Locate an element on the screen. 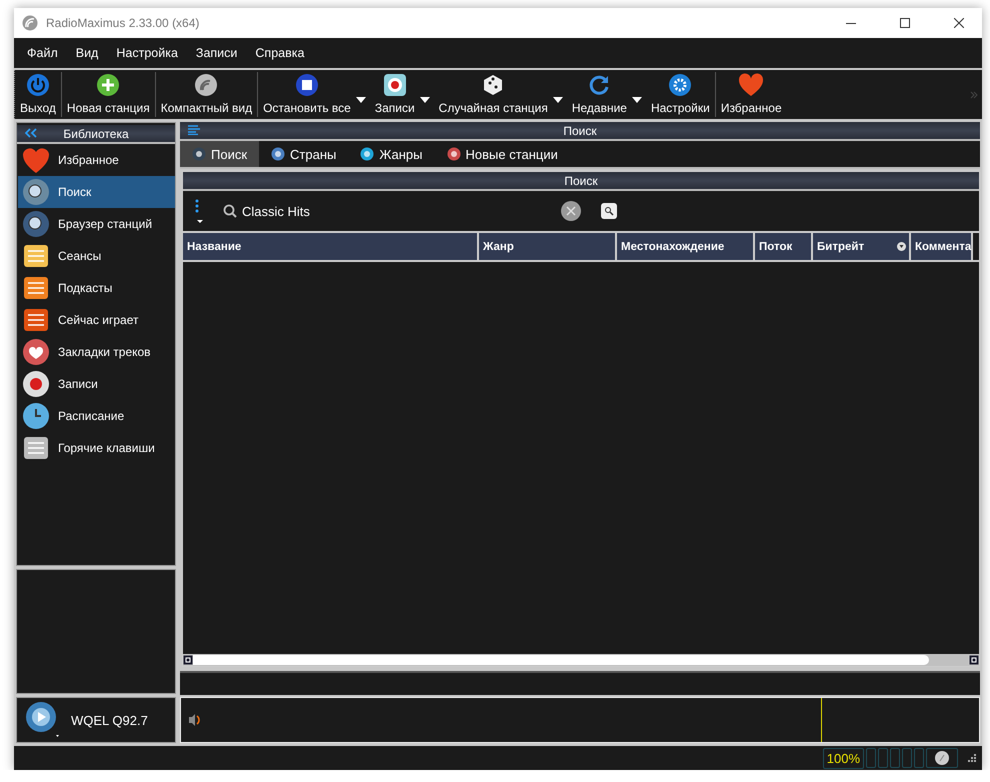 The height and width of the screenshot is (782, 990). scroll-thumb is located at coordinates (561, 660).